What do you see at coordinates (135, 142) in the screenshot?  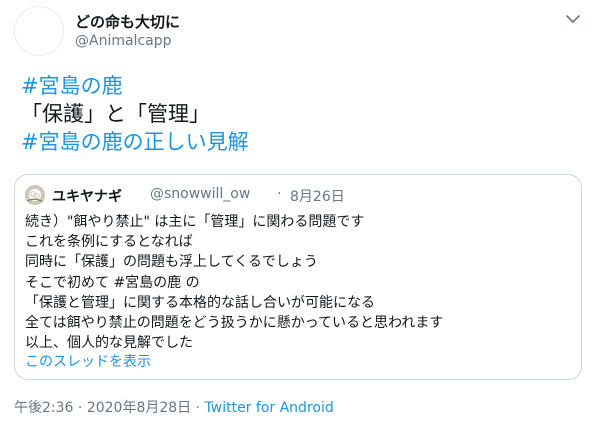 I see `hashtag-link: #宮島の鹿の正しい見解` at bounding box center [135, 142].